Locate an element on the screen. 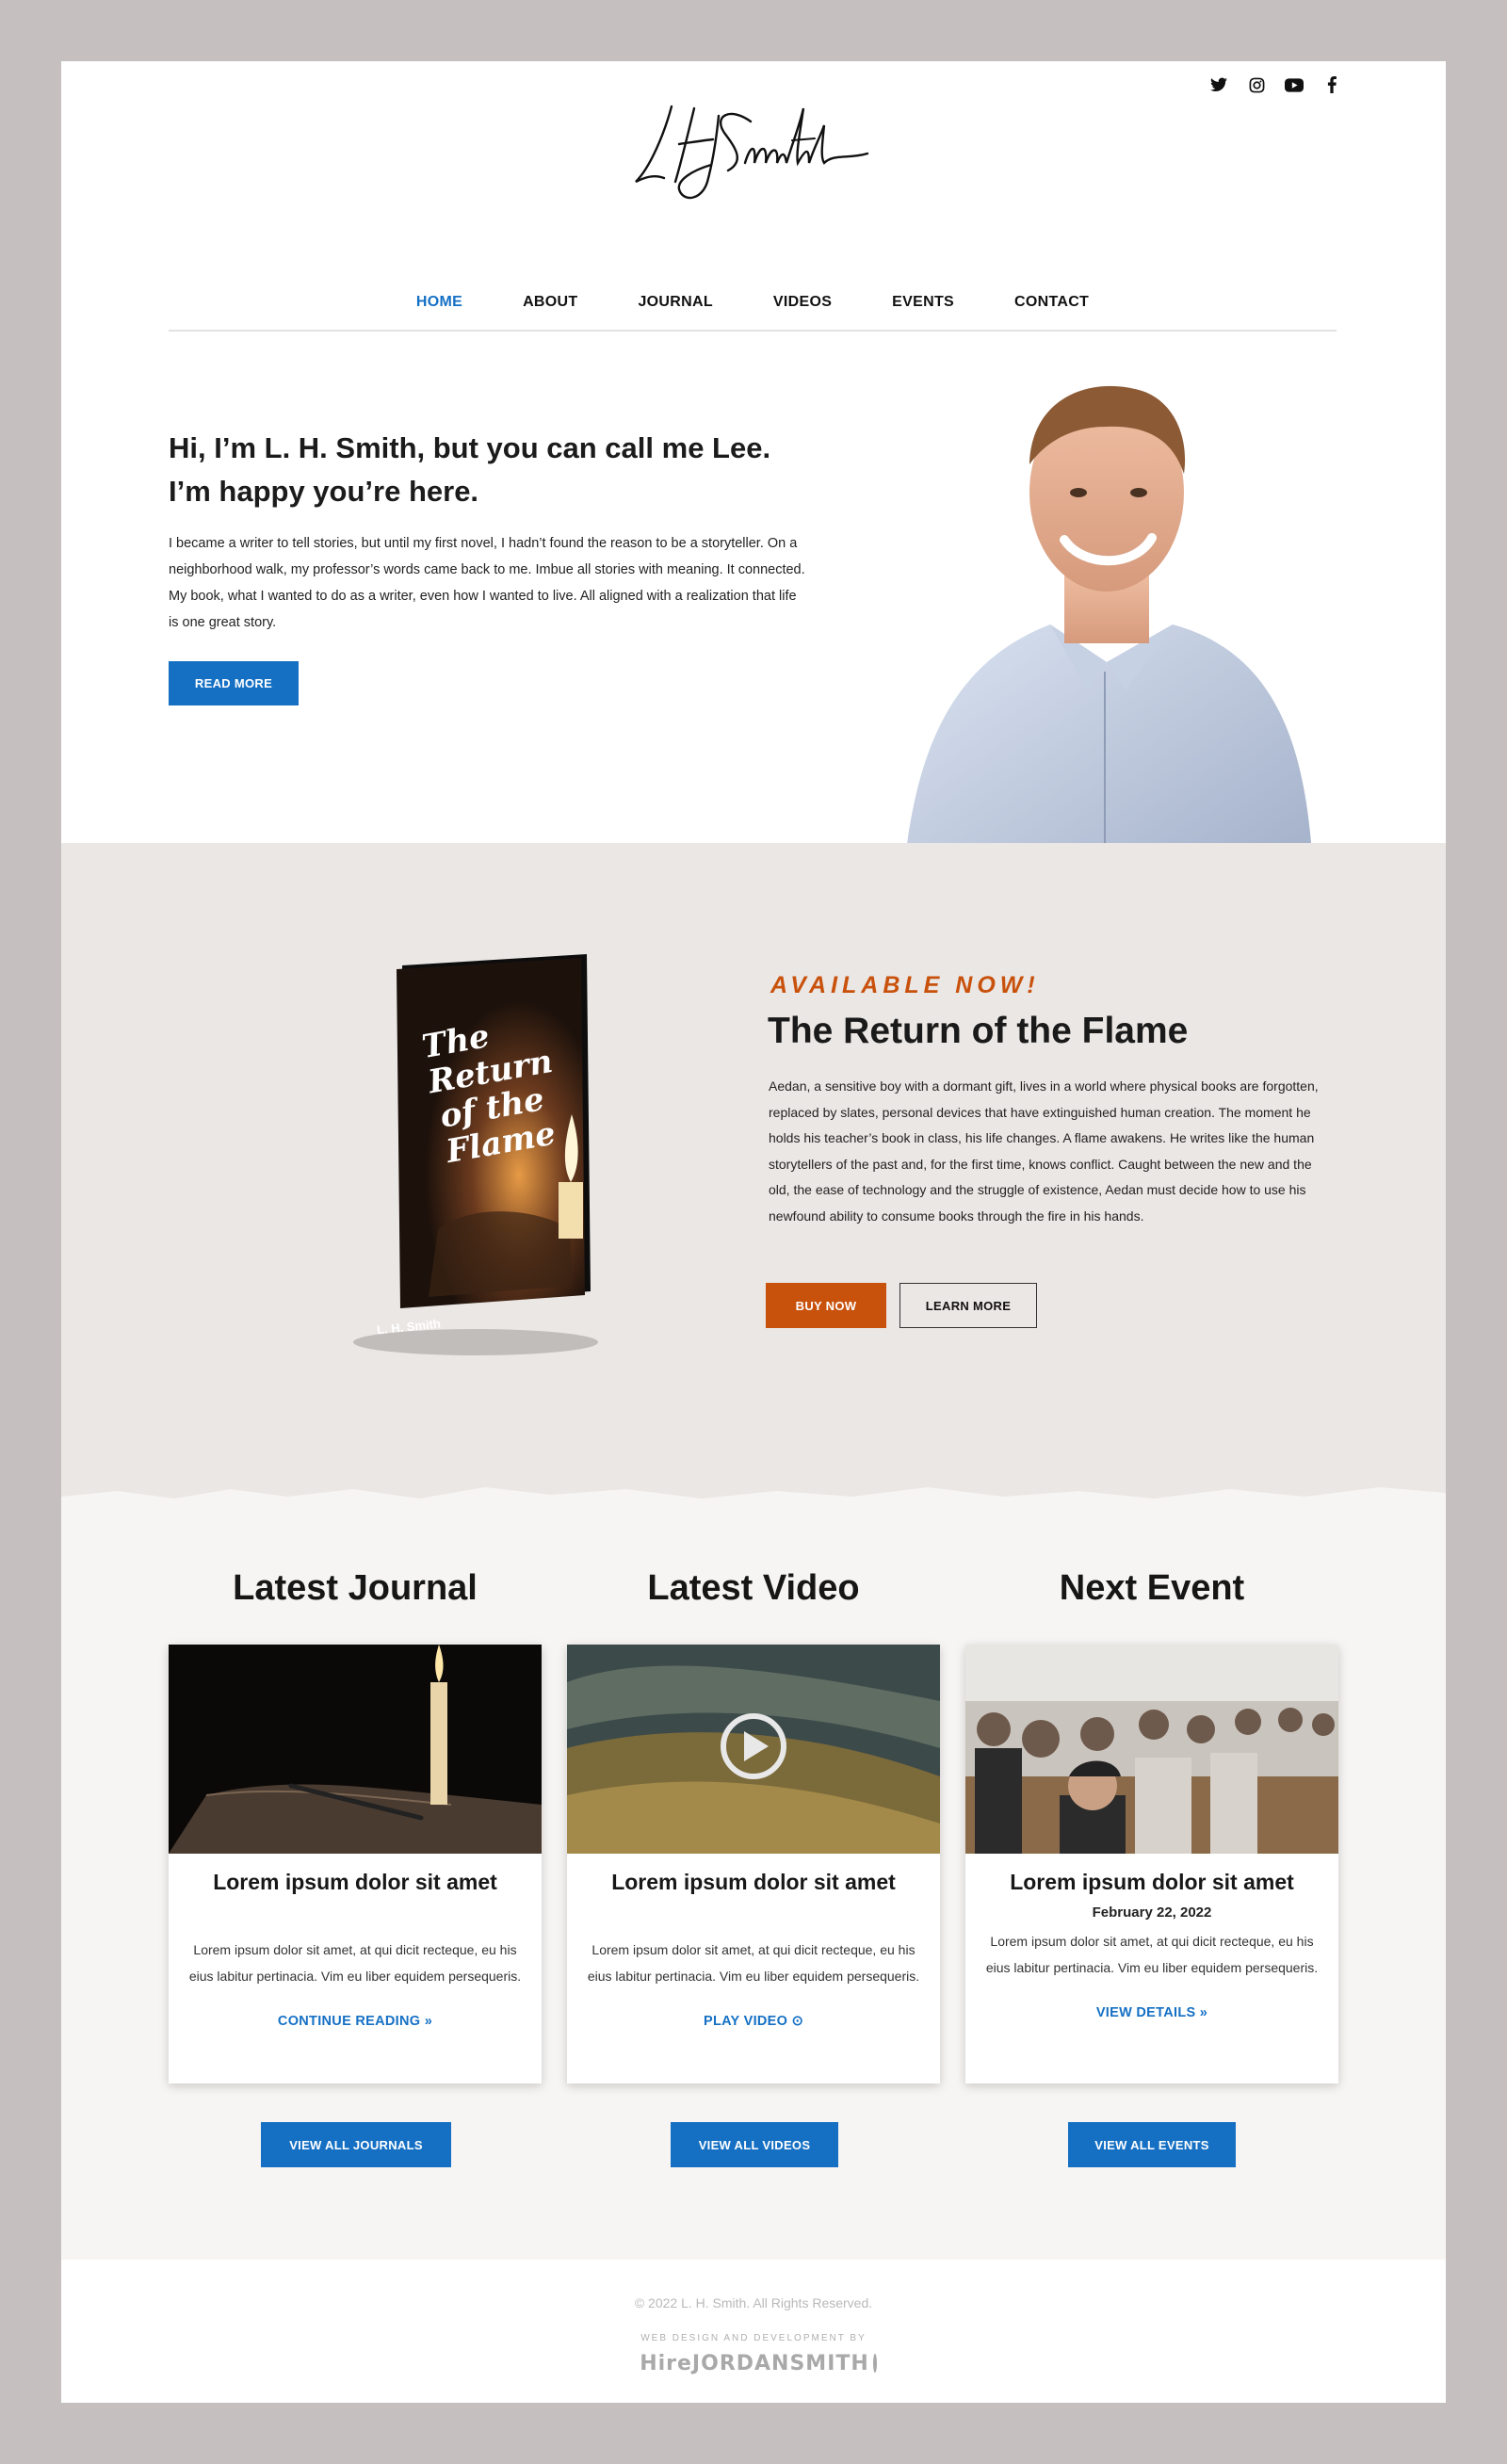 The height and width of the screenshot is (2464, 1507). twitter-icon is located at coordinates (1218, 85).